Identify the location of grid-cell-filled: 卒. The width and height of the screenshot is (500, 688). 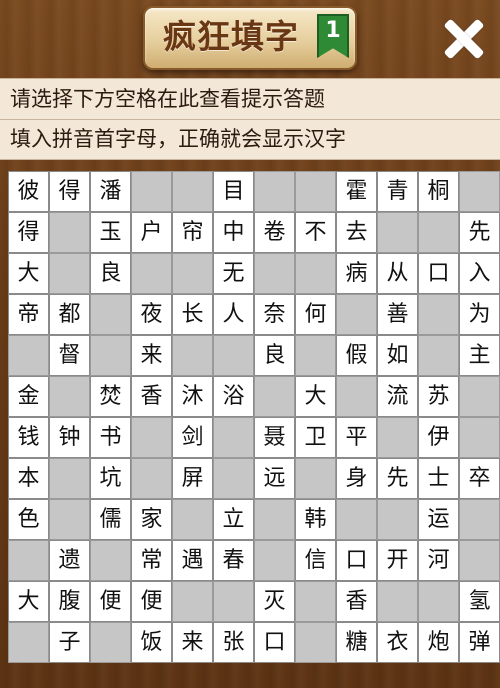
(479, 478).